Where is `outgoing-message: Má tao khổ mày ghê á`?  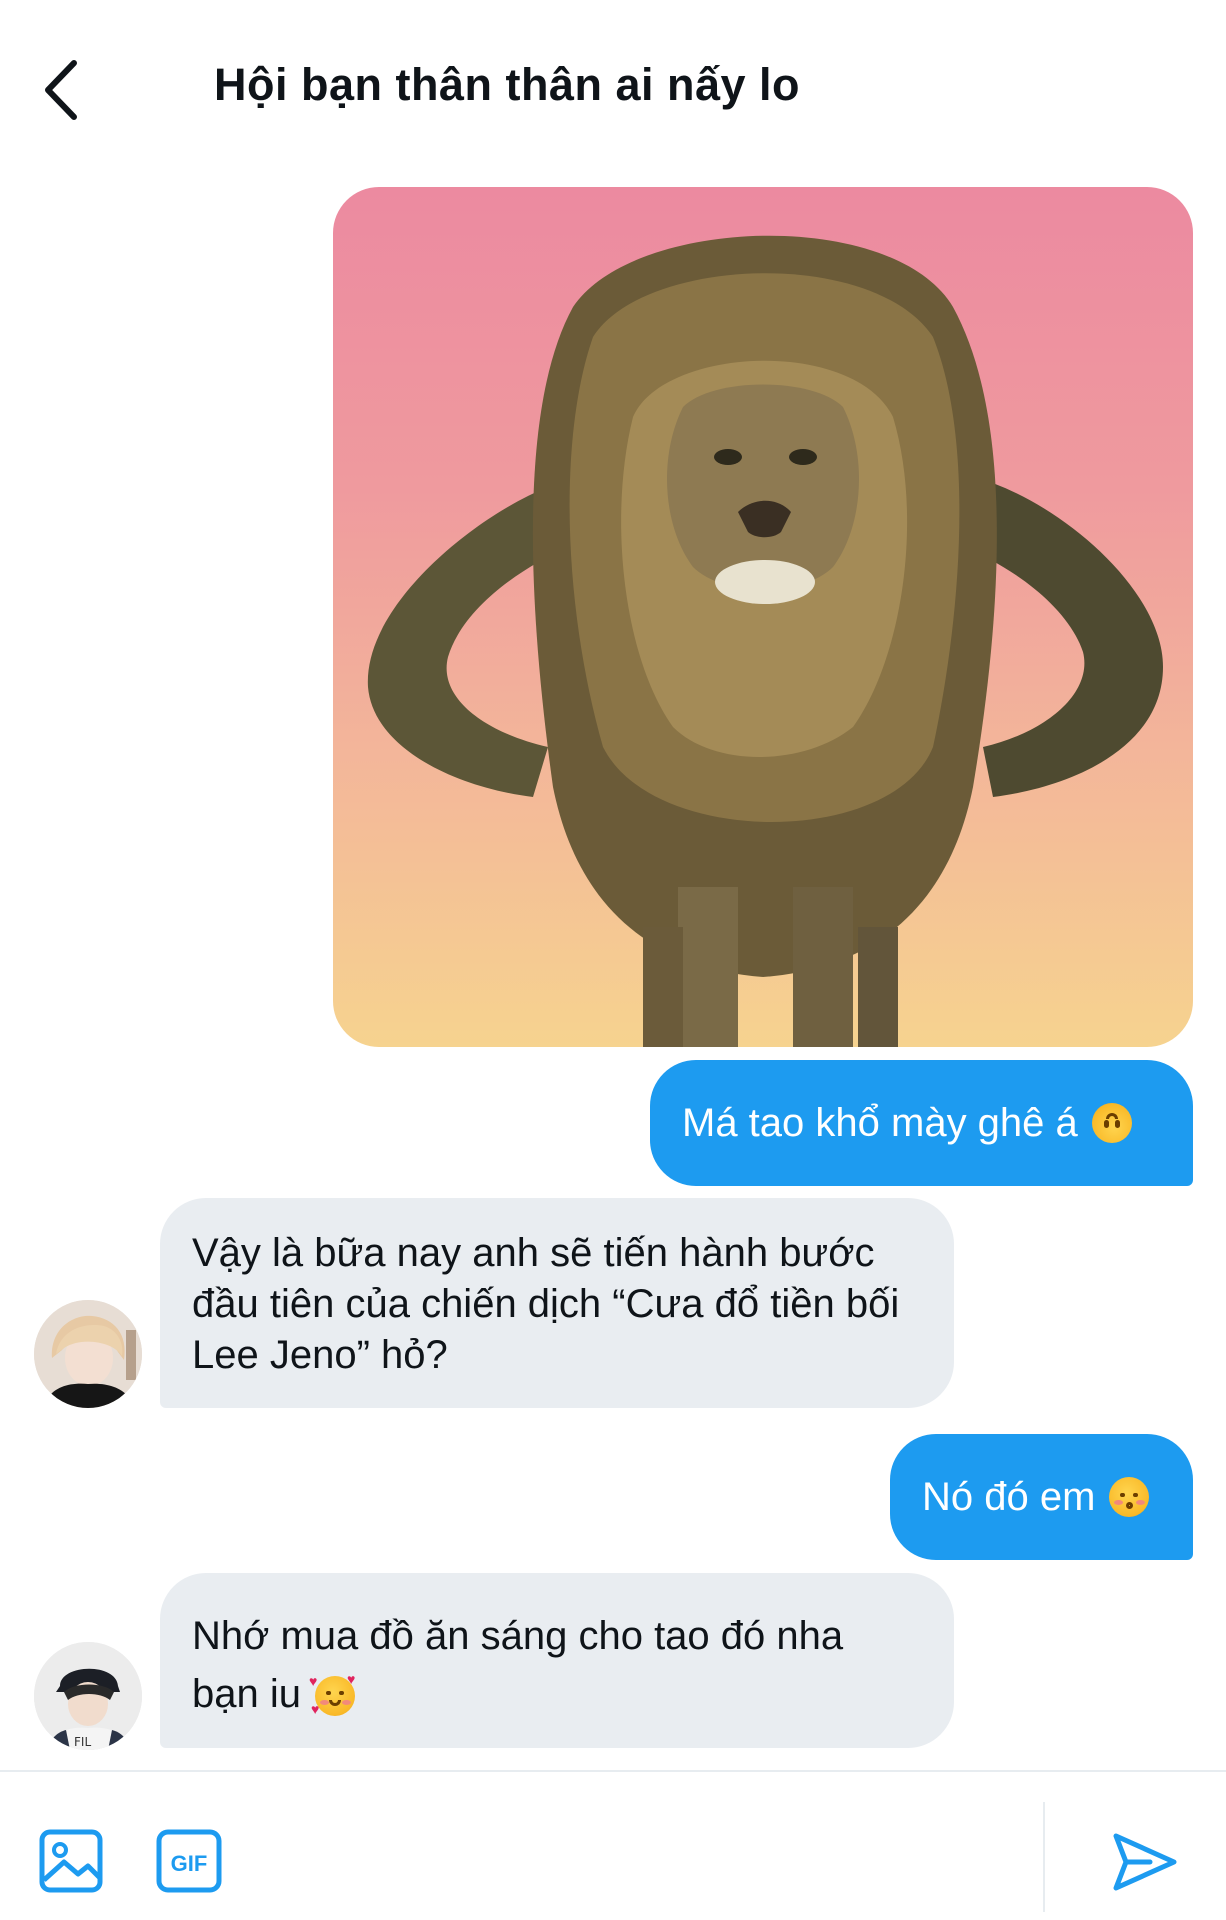
outgoing-message: Má tao khổ mày ghê á is located at coordinates (921, 1123).